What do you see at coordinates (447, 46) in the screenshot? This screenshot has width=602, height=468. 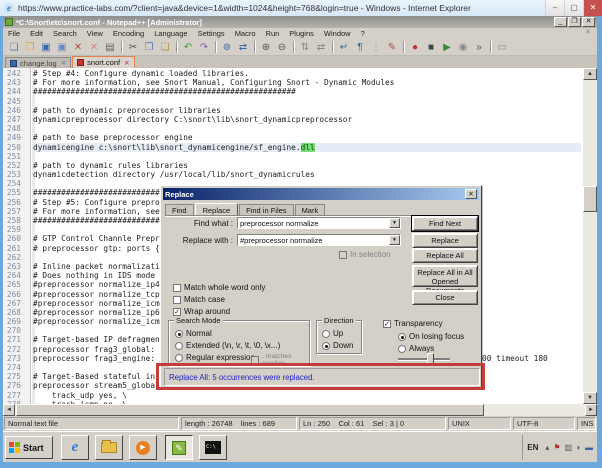 I see `macro-play-icon: ▶` at bounding box center [447, 46].